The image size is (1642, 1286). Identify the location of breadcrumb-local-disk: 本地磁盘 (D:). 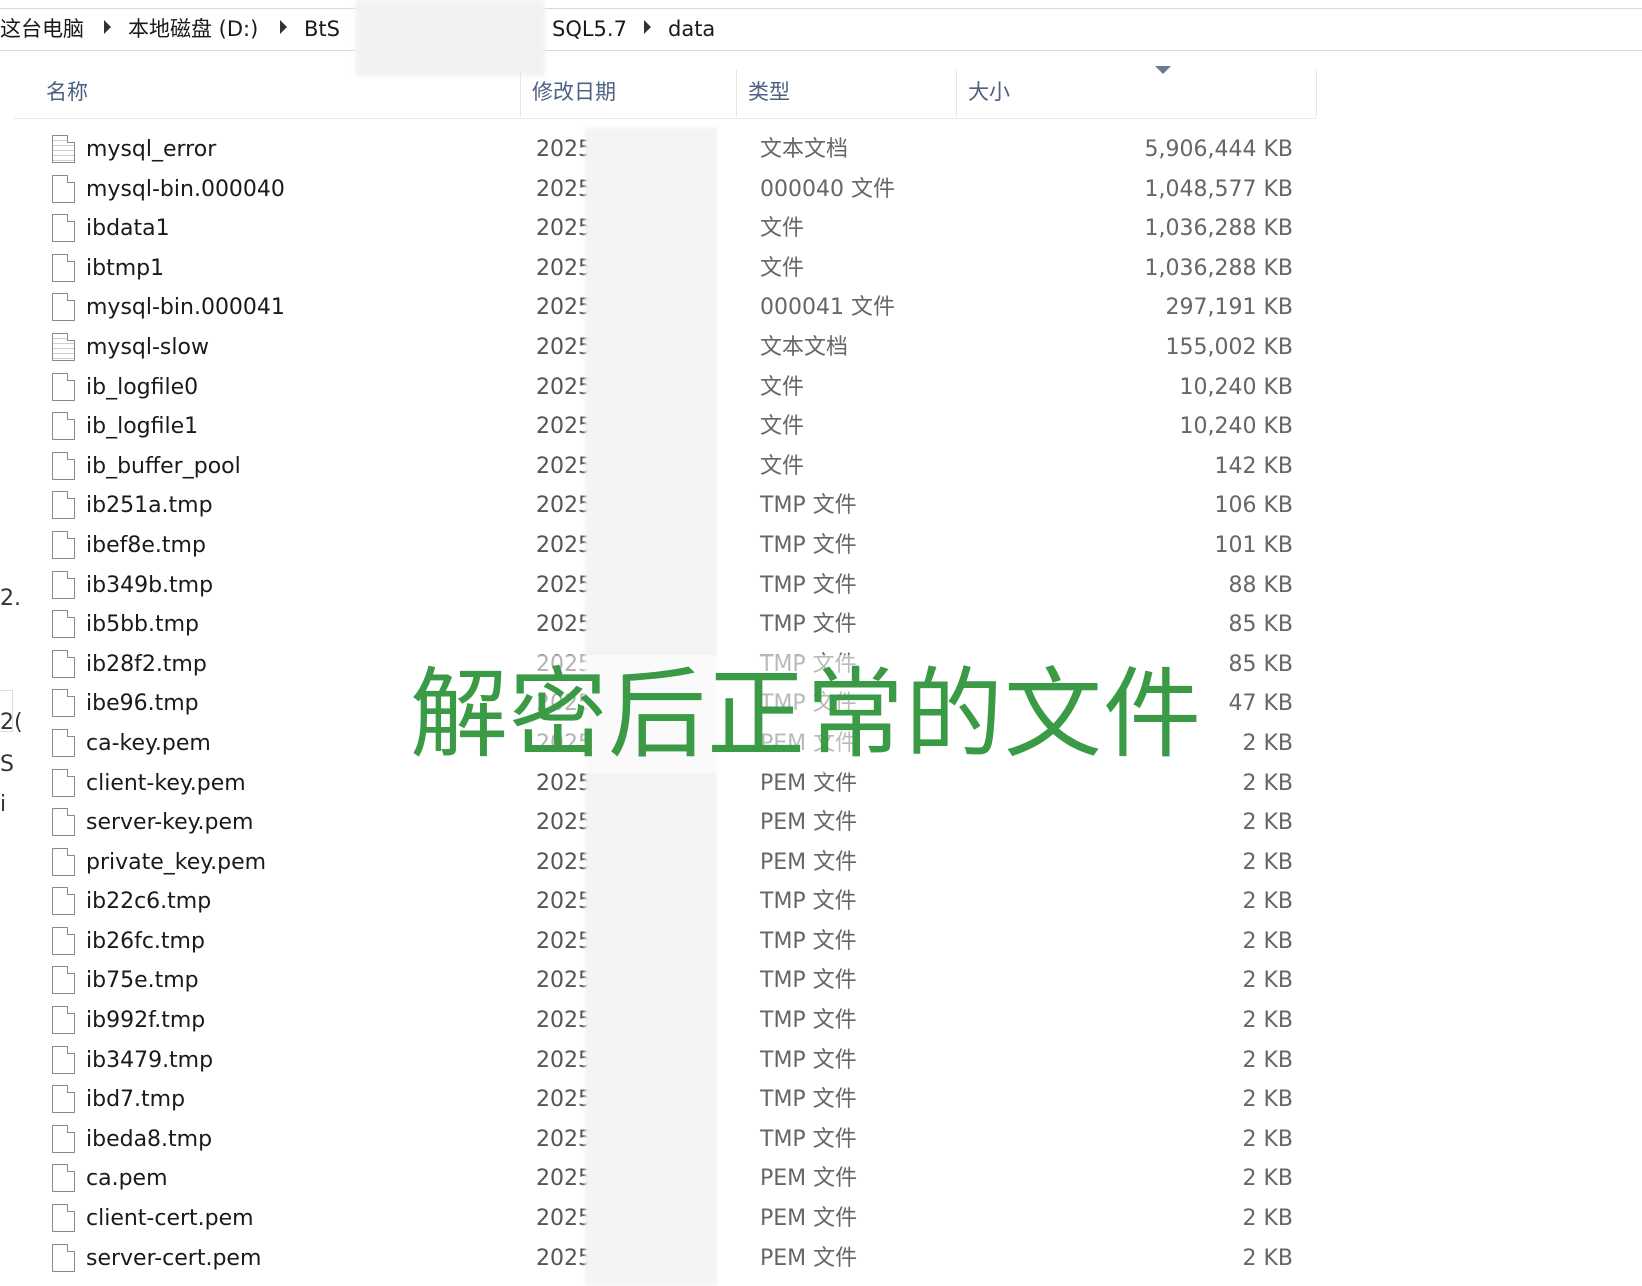
(193, 29).